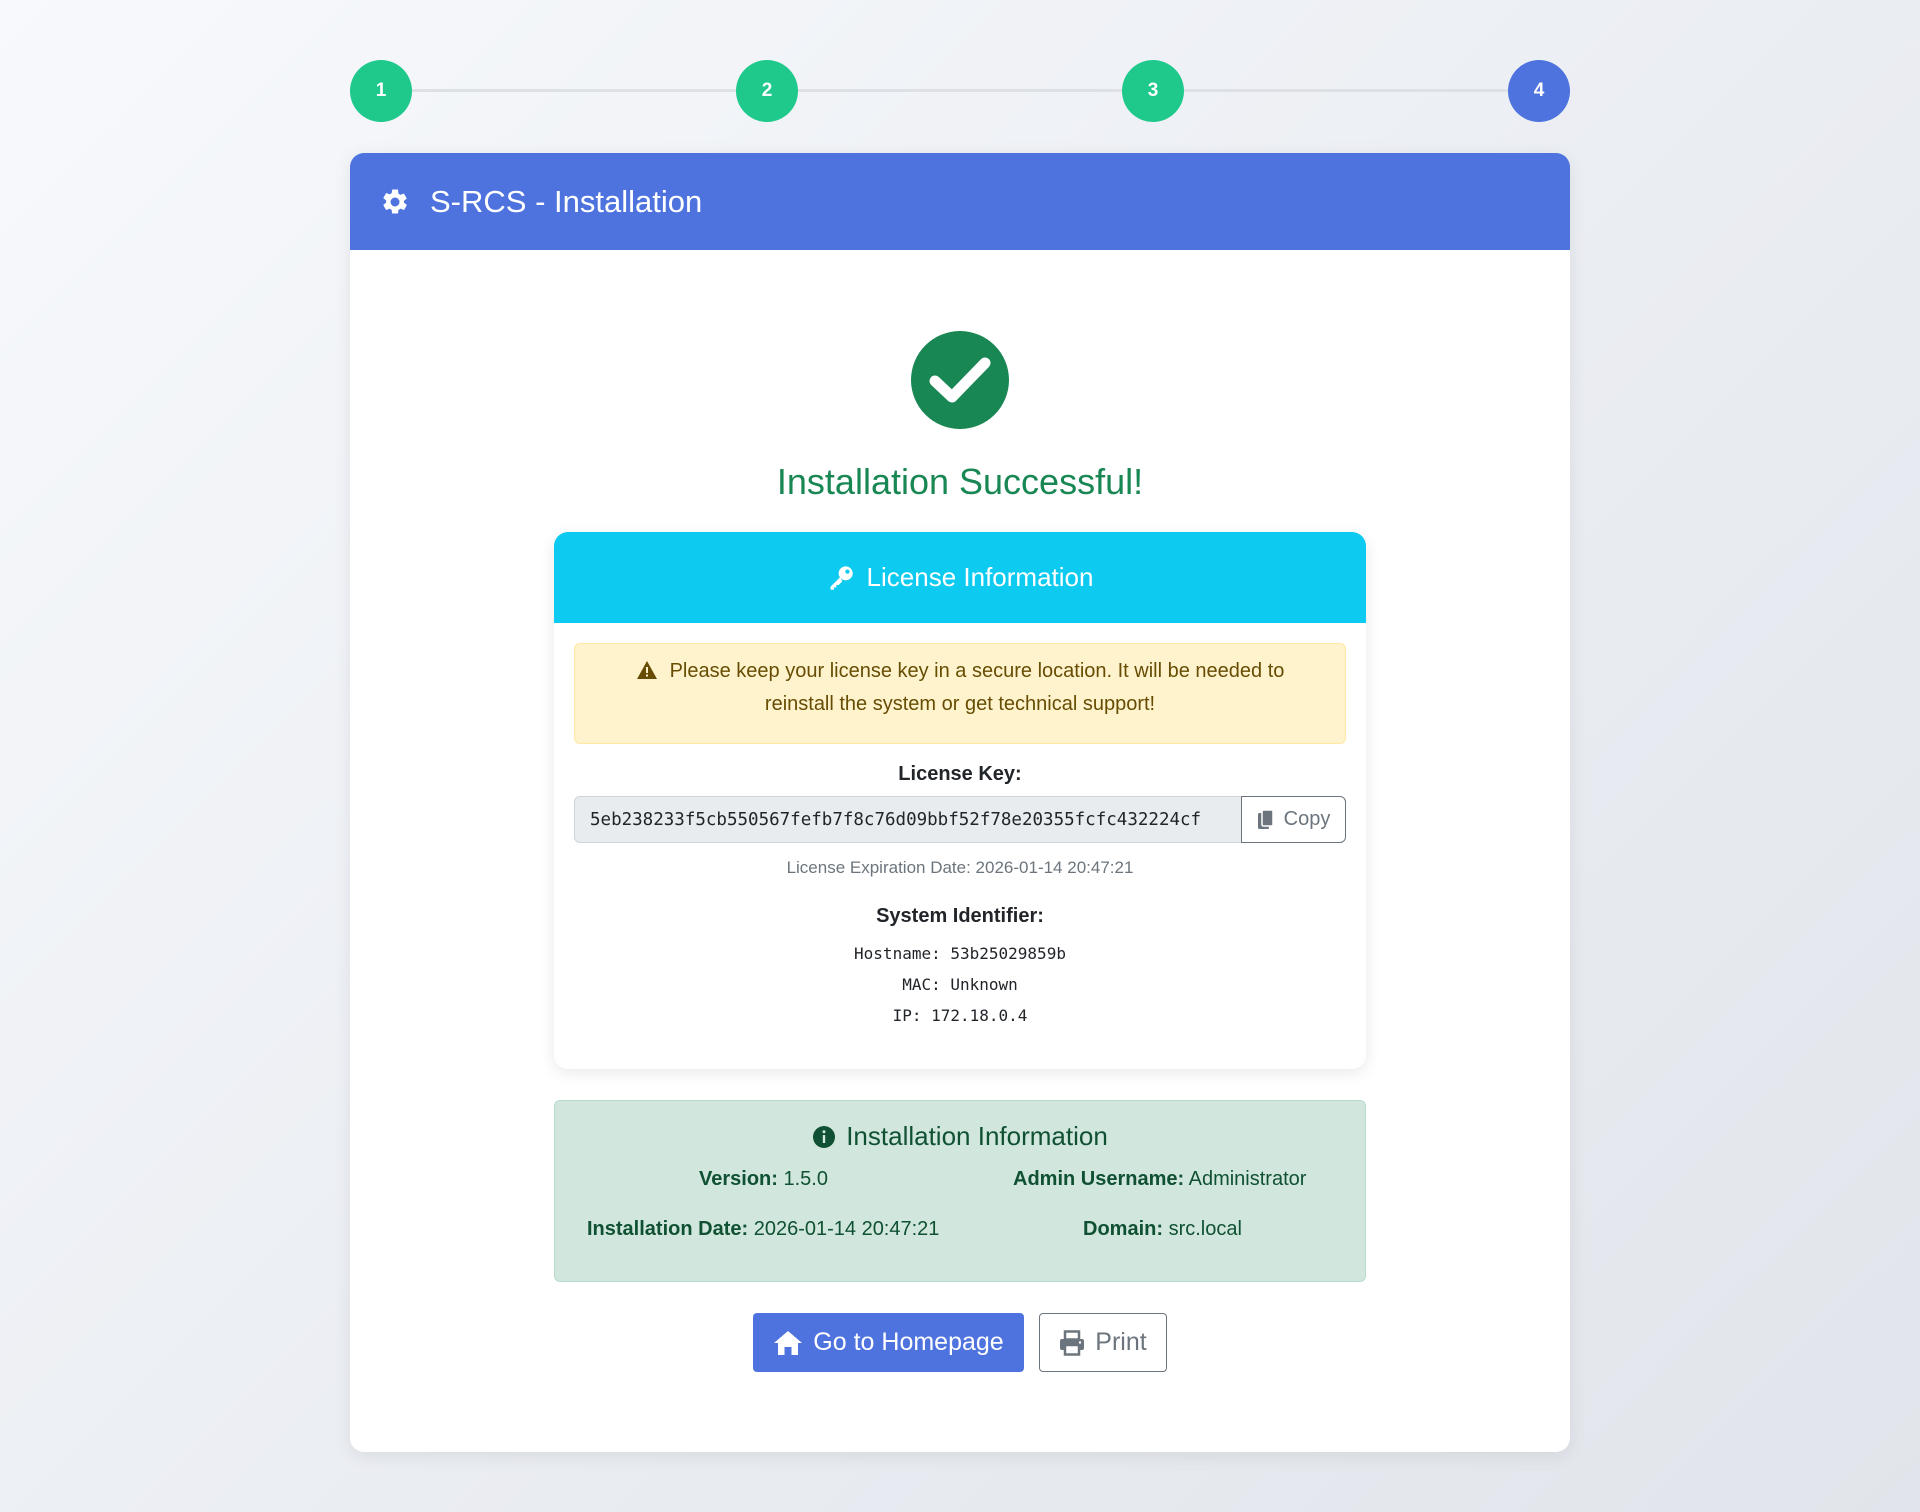 This screenshot has width=1920, height=1512. What do you see at coordinates (805, 1179) in the screenshot?
I see `version-value: 1.5.0` at bounding box center [805, 1179].